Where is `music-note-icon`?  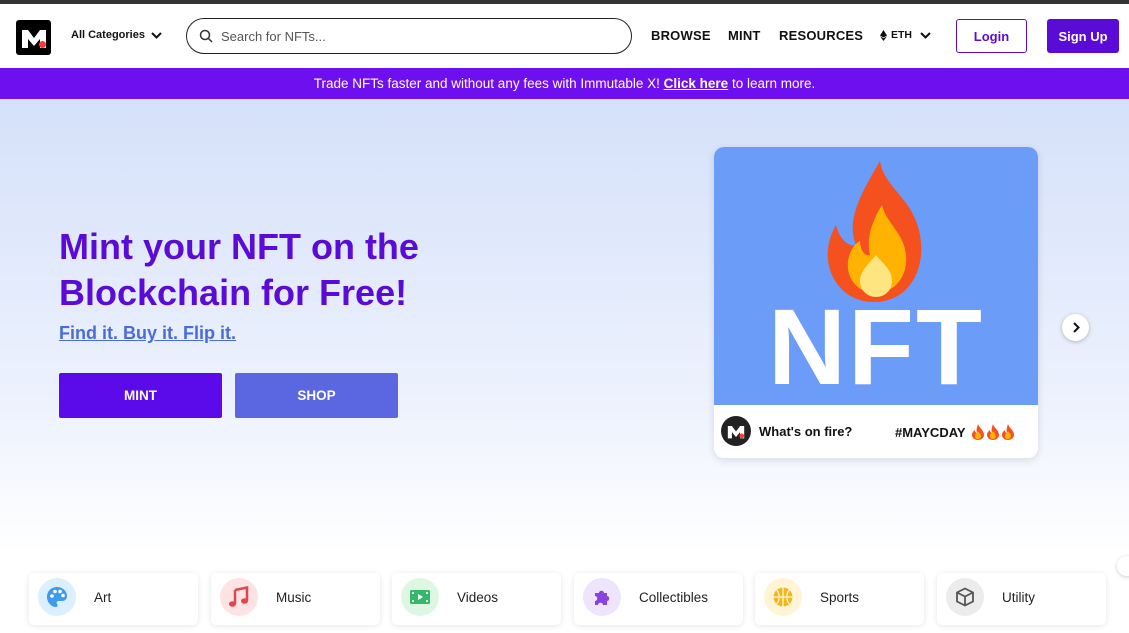
music-note-icon is located at coordinates (239, 597).